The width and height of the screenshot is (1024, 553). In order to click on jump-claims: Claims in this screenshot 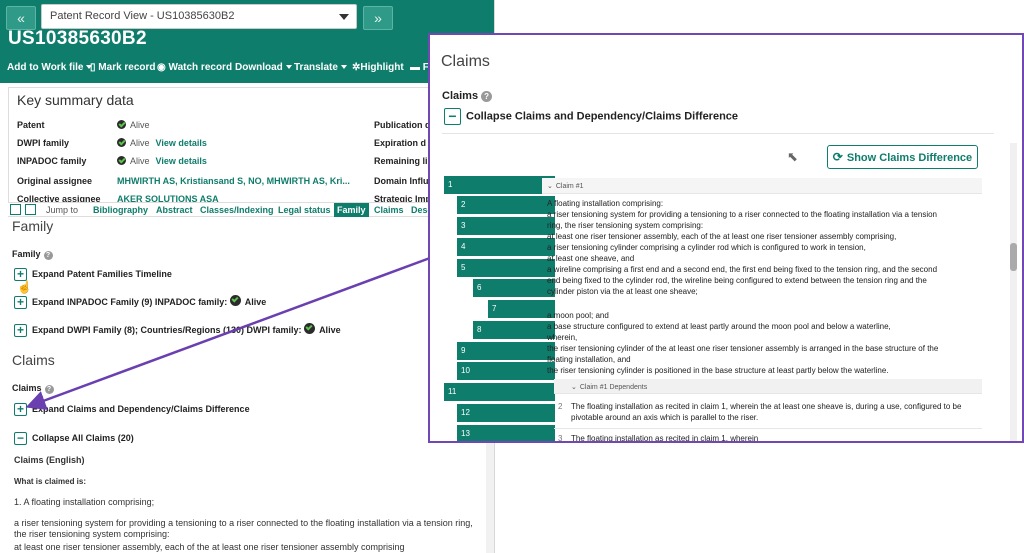, I will do `click(389, 210)`.